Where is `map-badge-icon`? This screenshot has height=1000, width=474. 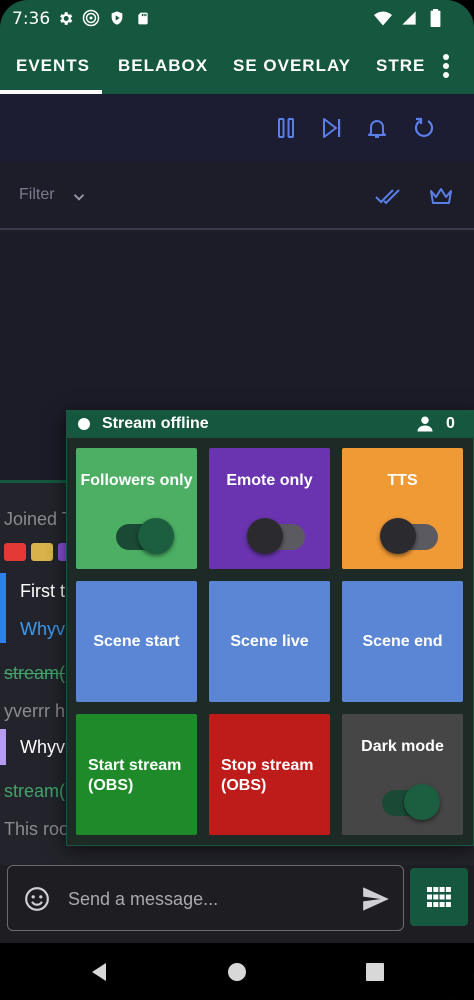
map-badge-icon is located at coordinates (42, 552).